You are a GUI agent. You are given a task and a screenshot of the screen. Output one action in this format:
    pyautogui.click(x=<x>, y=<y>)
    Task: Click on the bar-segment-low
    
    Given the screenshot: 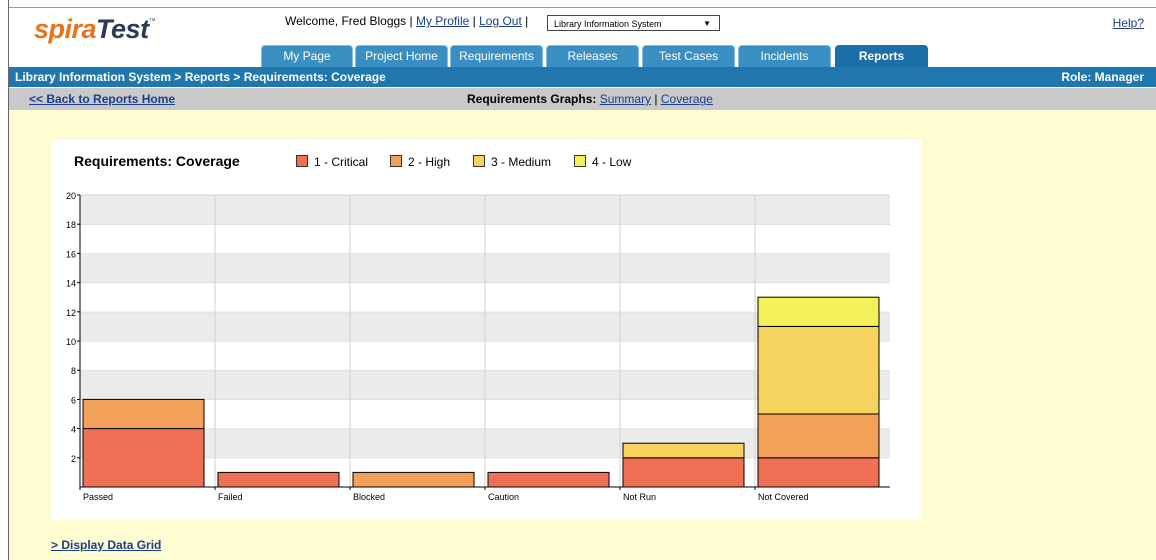 What is the action you would take?
    pyautogui.click(x=818, y=311)
    